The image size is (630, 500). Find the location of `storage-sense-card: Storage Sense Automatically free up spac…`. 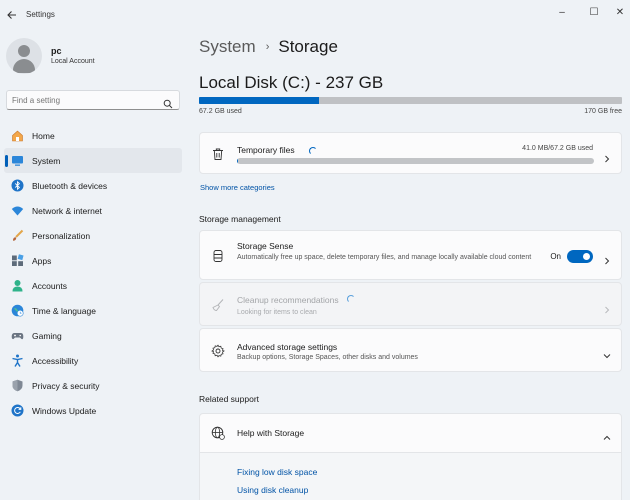

storage-sense-card: Storage Sense Automatically free up spac… is located at coordinates (410, 255).